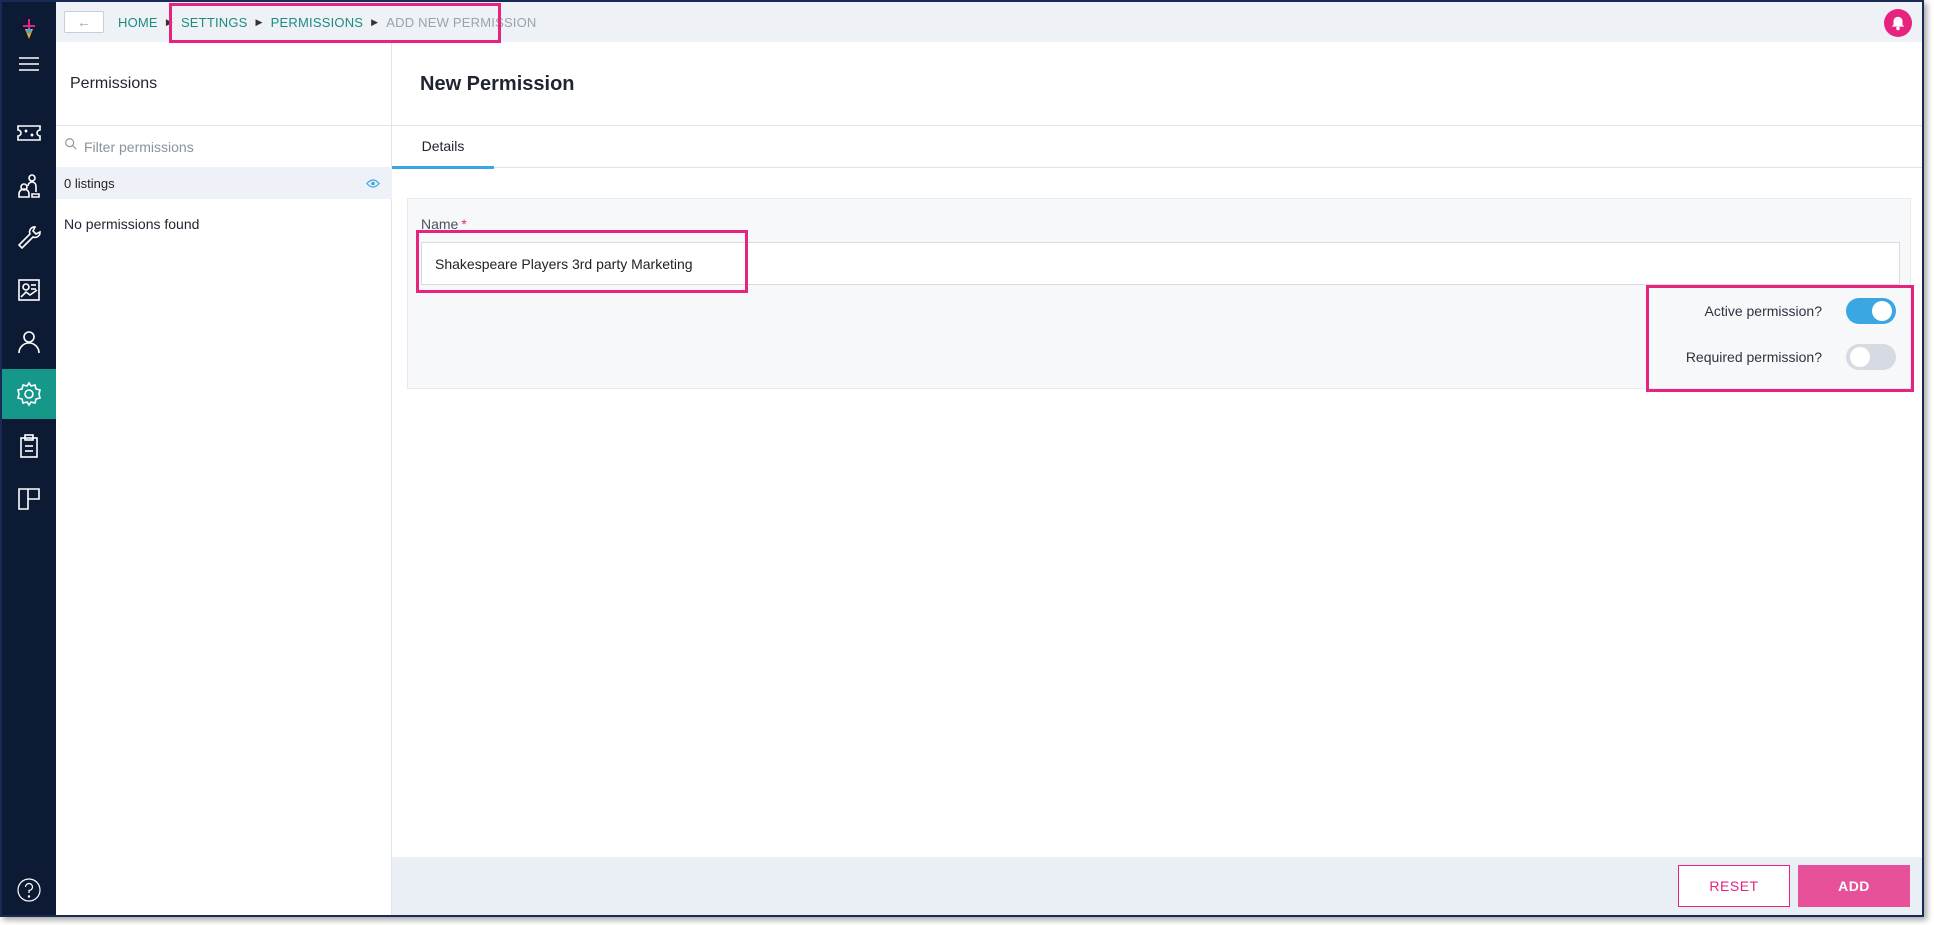 The image size is (1934, 925). Describe the element at coordinates (29, 290) in the screenshot. I see `report-icon` at that location.